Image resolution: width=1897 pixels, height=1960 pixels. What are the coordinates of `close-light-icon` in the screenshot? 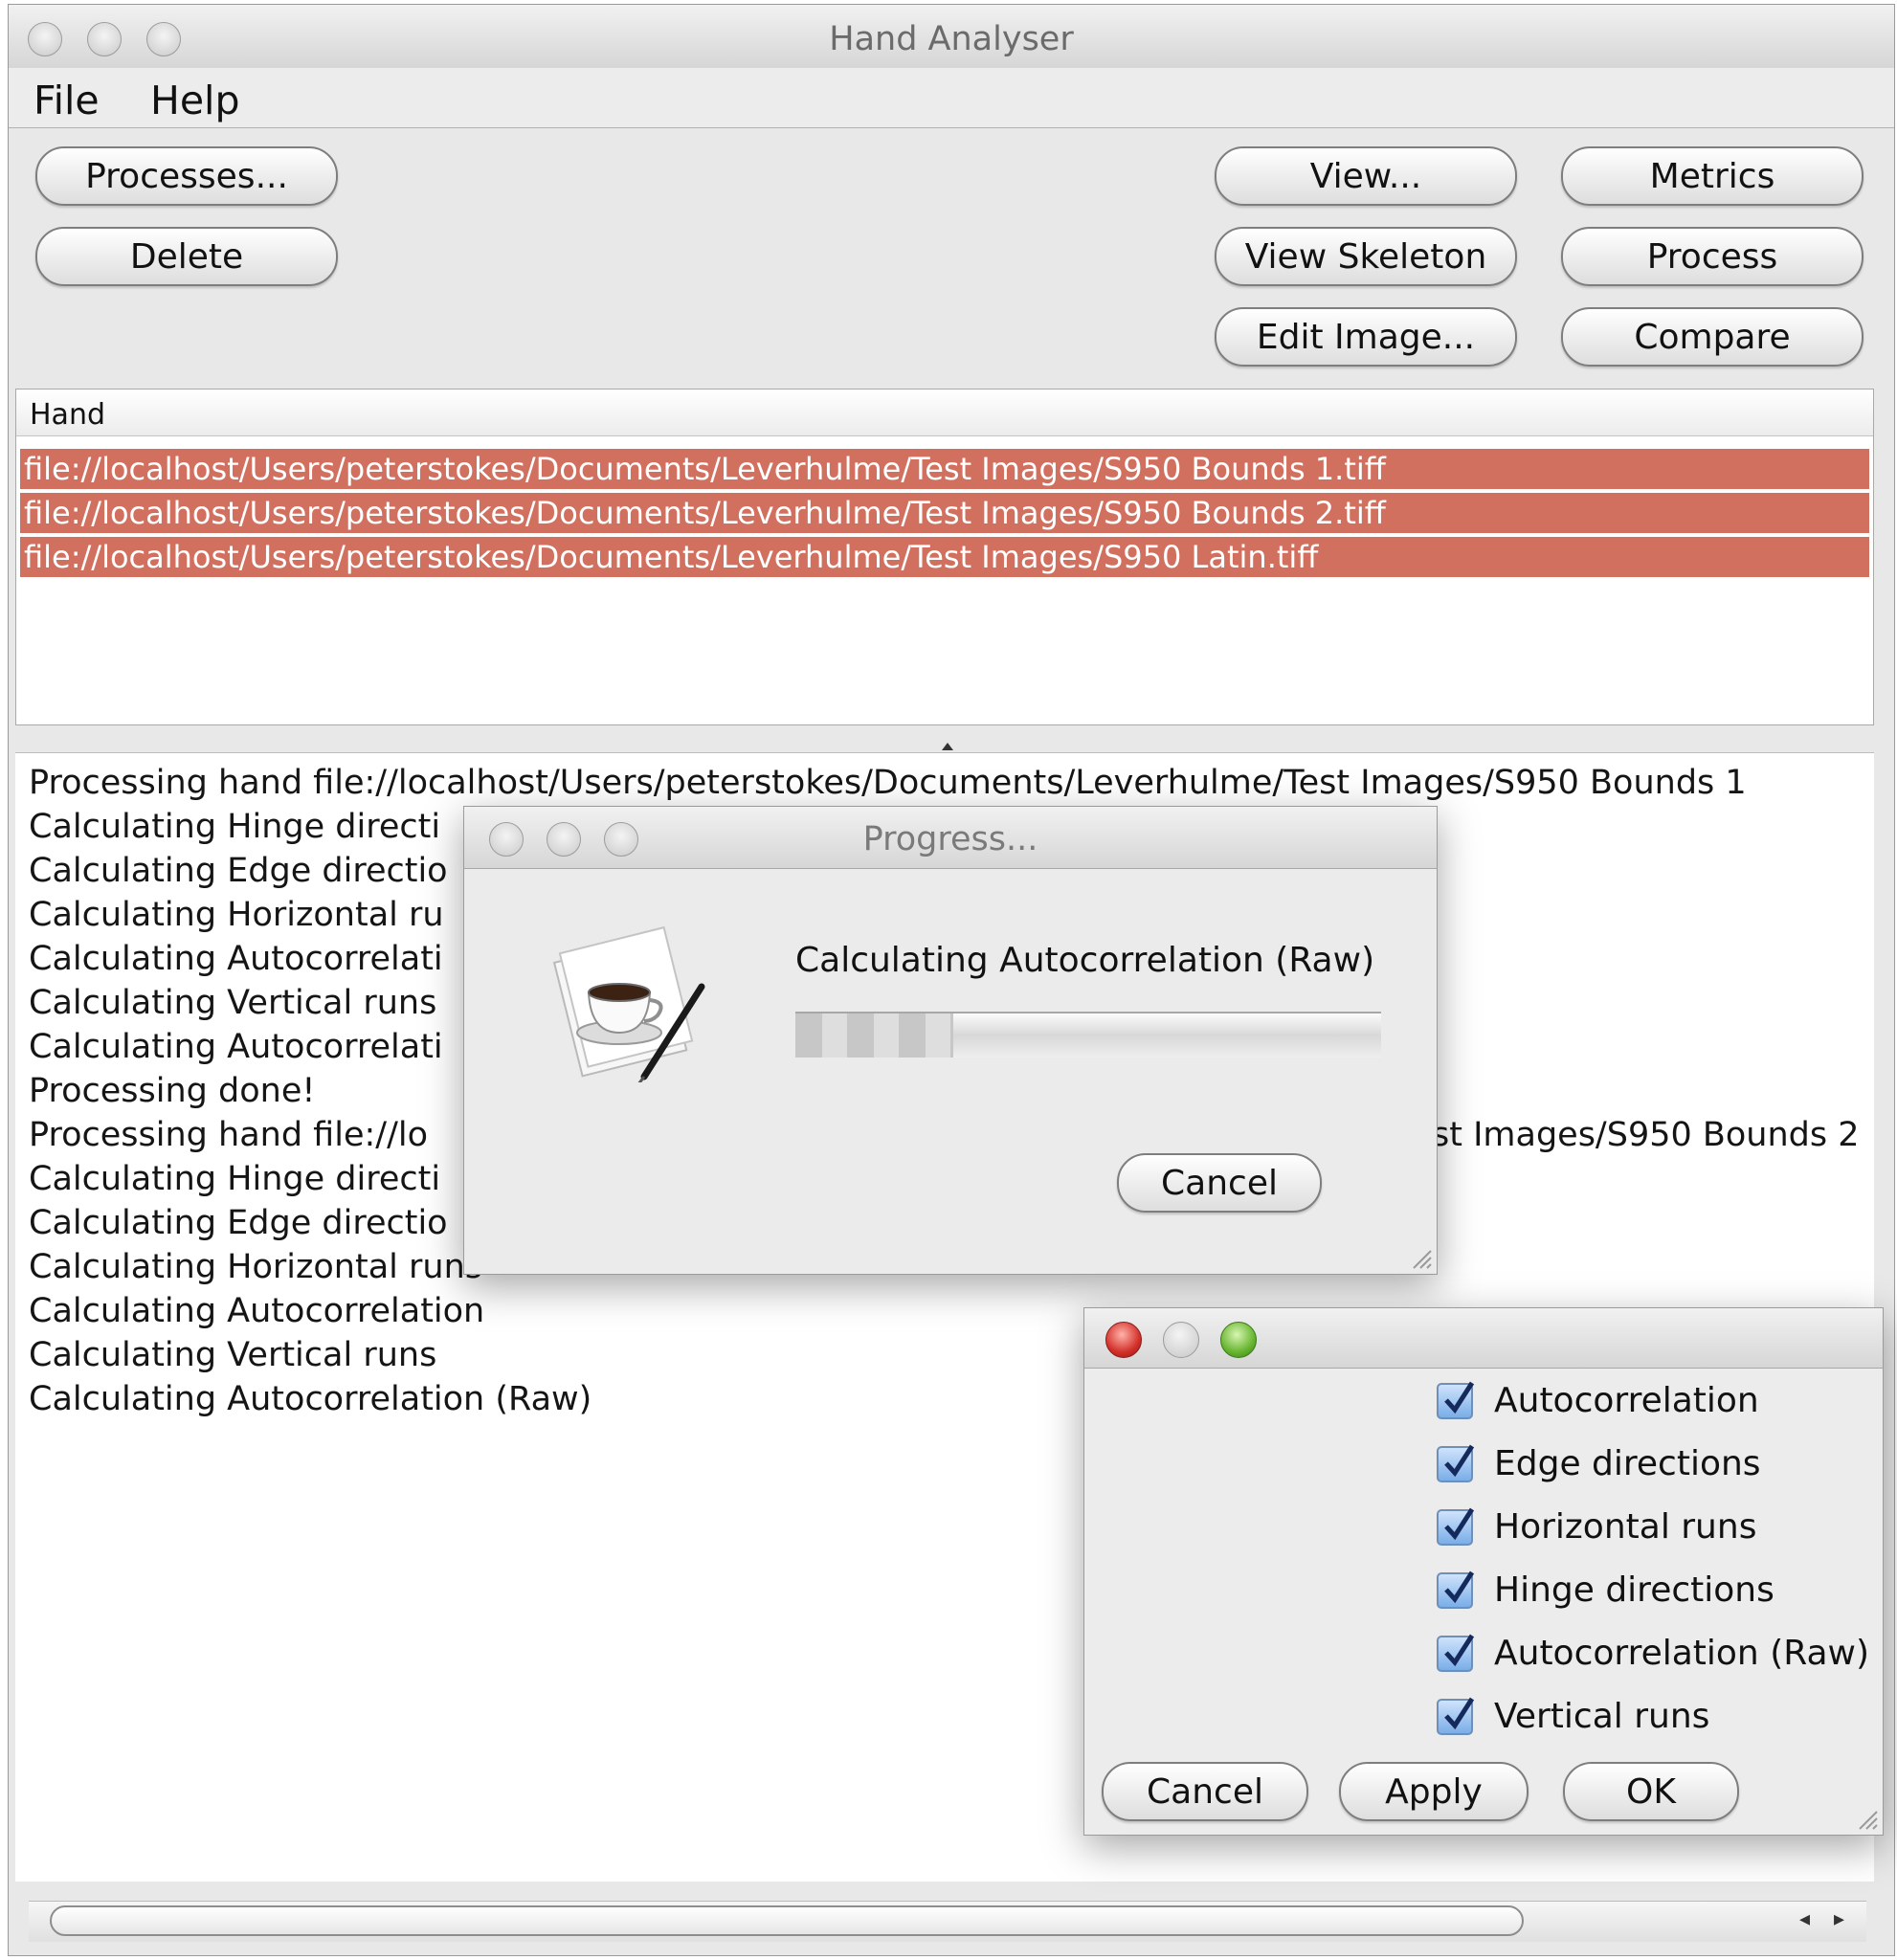 It's located at (1123, 1340).